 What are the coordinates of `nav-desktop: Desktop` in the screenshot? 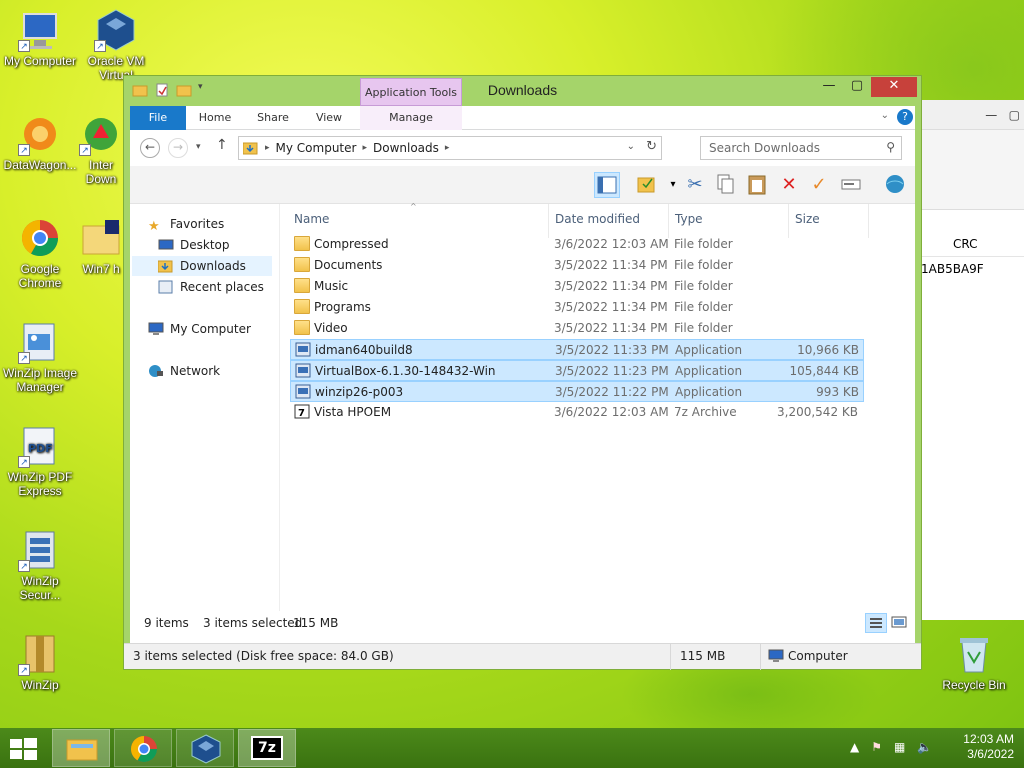 It's located at (194, 245).